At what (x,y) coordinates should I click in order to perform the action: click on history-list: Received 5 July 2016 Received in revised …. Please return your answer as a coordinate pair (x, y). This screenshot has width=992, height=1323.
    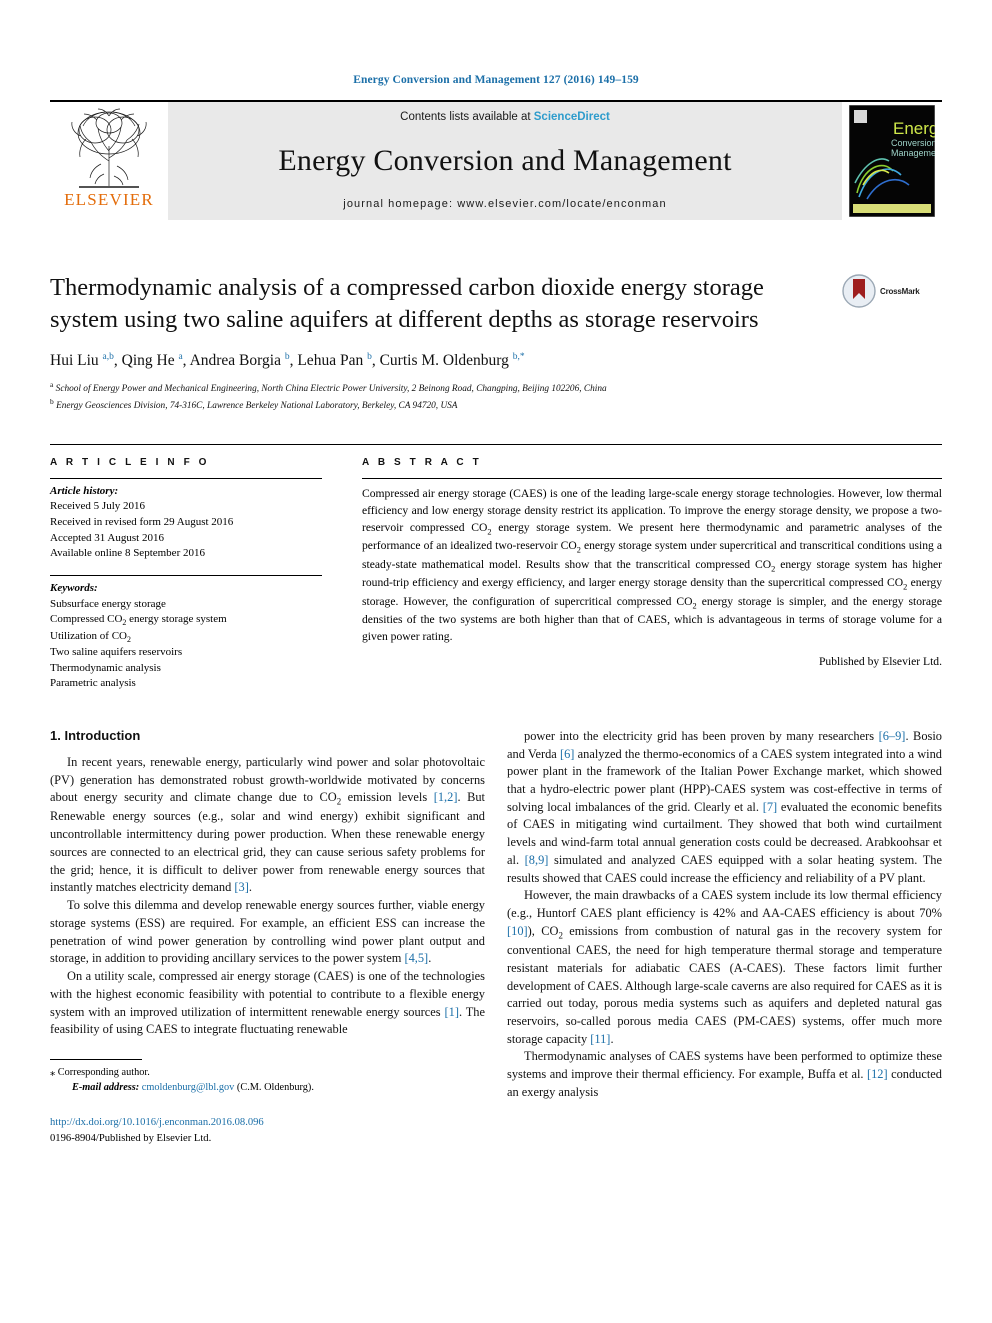
    Looking at the image, I should click on (186, 530).